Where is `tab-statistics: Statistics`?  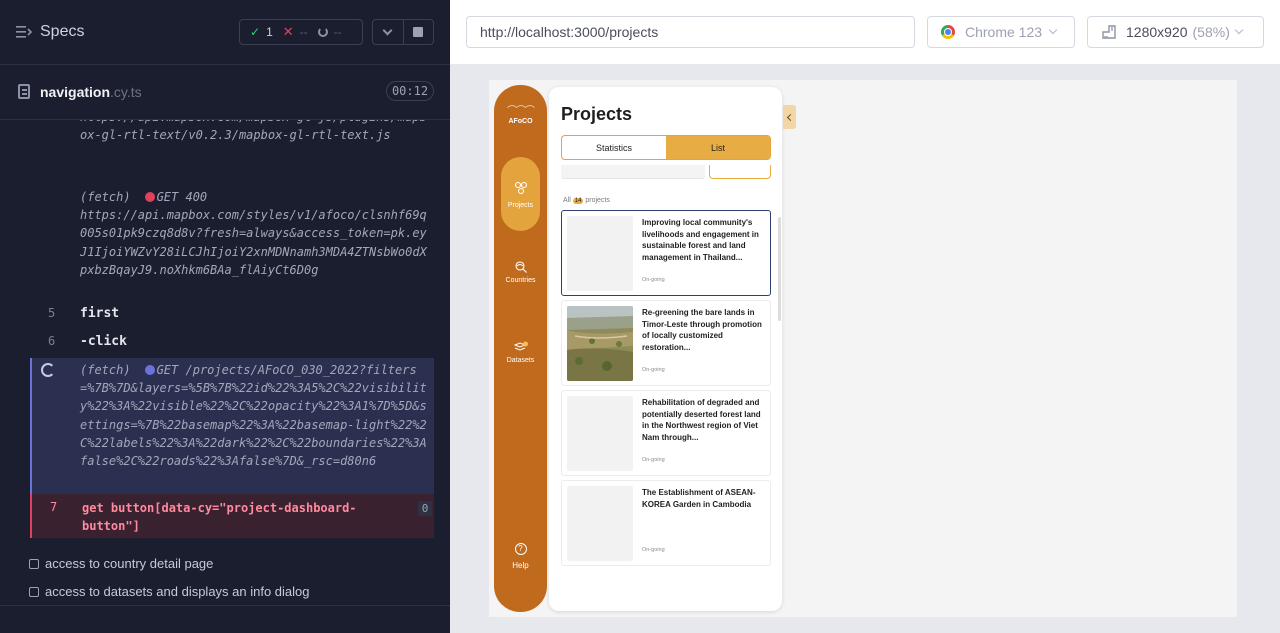 tab-statistics: Statistics is located at coordinates (614, 147).